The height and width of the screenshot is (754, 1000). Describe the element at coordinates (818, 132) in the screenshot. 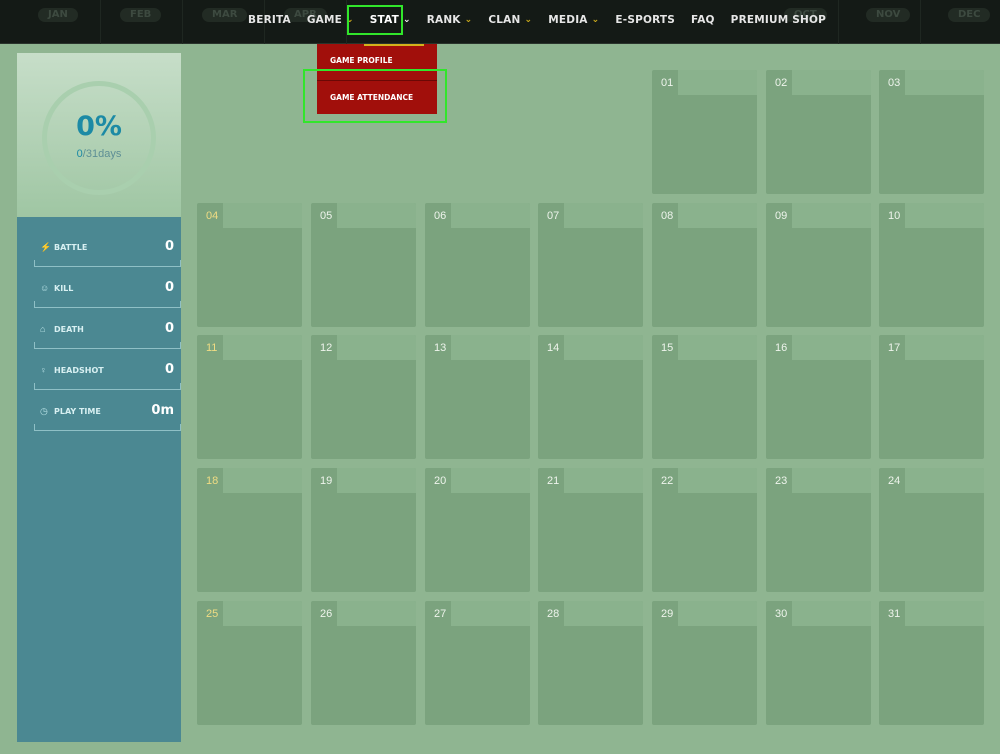

I see `calendar-day-02: 02` at that location.